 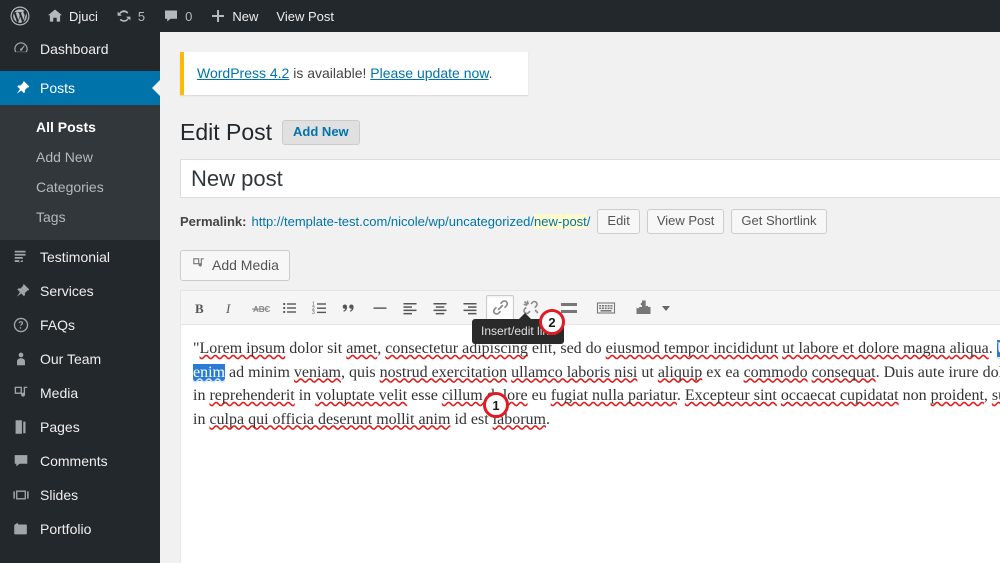 I want to click on text-run: aliquip, so click(x=680, y=372).